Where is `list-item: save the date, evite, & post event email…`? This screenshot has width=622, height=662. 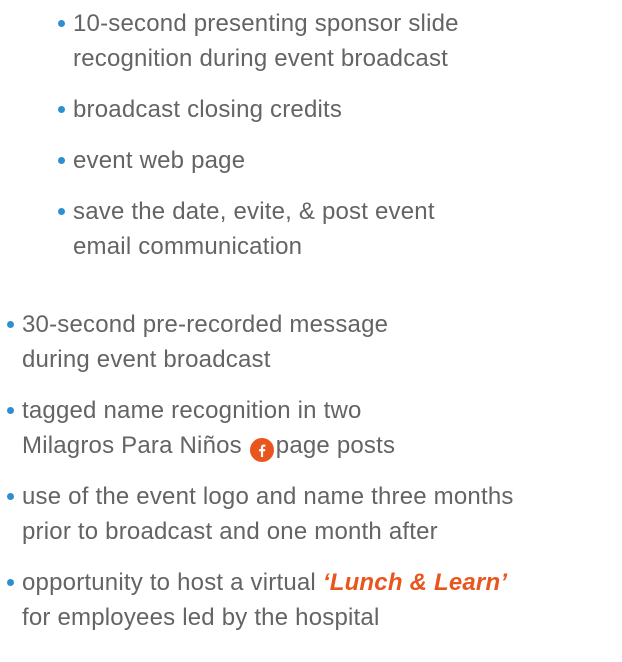
list-item: save the date, evite, & post event email… is located at coordinates (330, 229).